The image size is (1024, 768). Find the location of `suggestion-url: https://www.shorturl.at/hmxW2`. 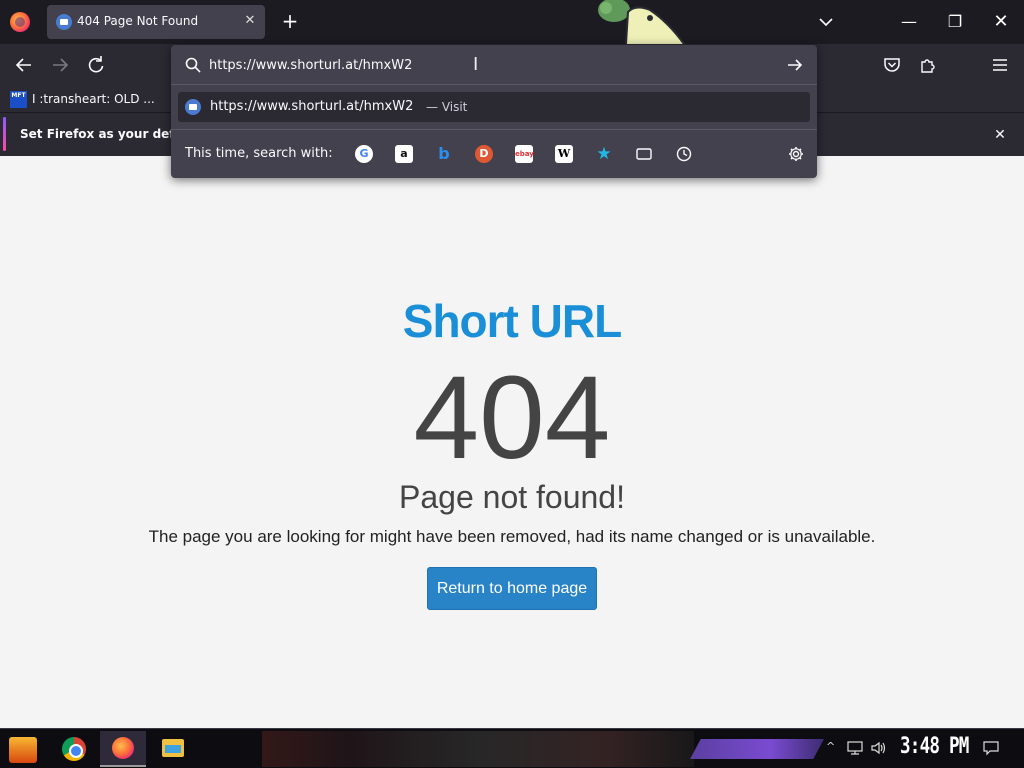

suggestion-url: https://www.shorturl.at/hmxW2 is located at coordinates (312, 106).